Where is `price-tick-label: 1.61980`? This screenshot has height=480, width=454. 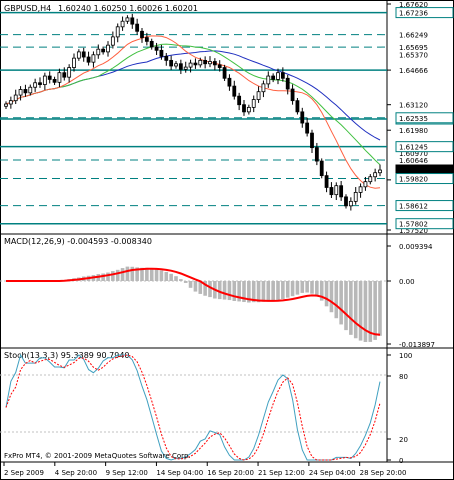 price-tick-label: 1.61980 is located at coordinates (413, 131).